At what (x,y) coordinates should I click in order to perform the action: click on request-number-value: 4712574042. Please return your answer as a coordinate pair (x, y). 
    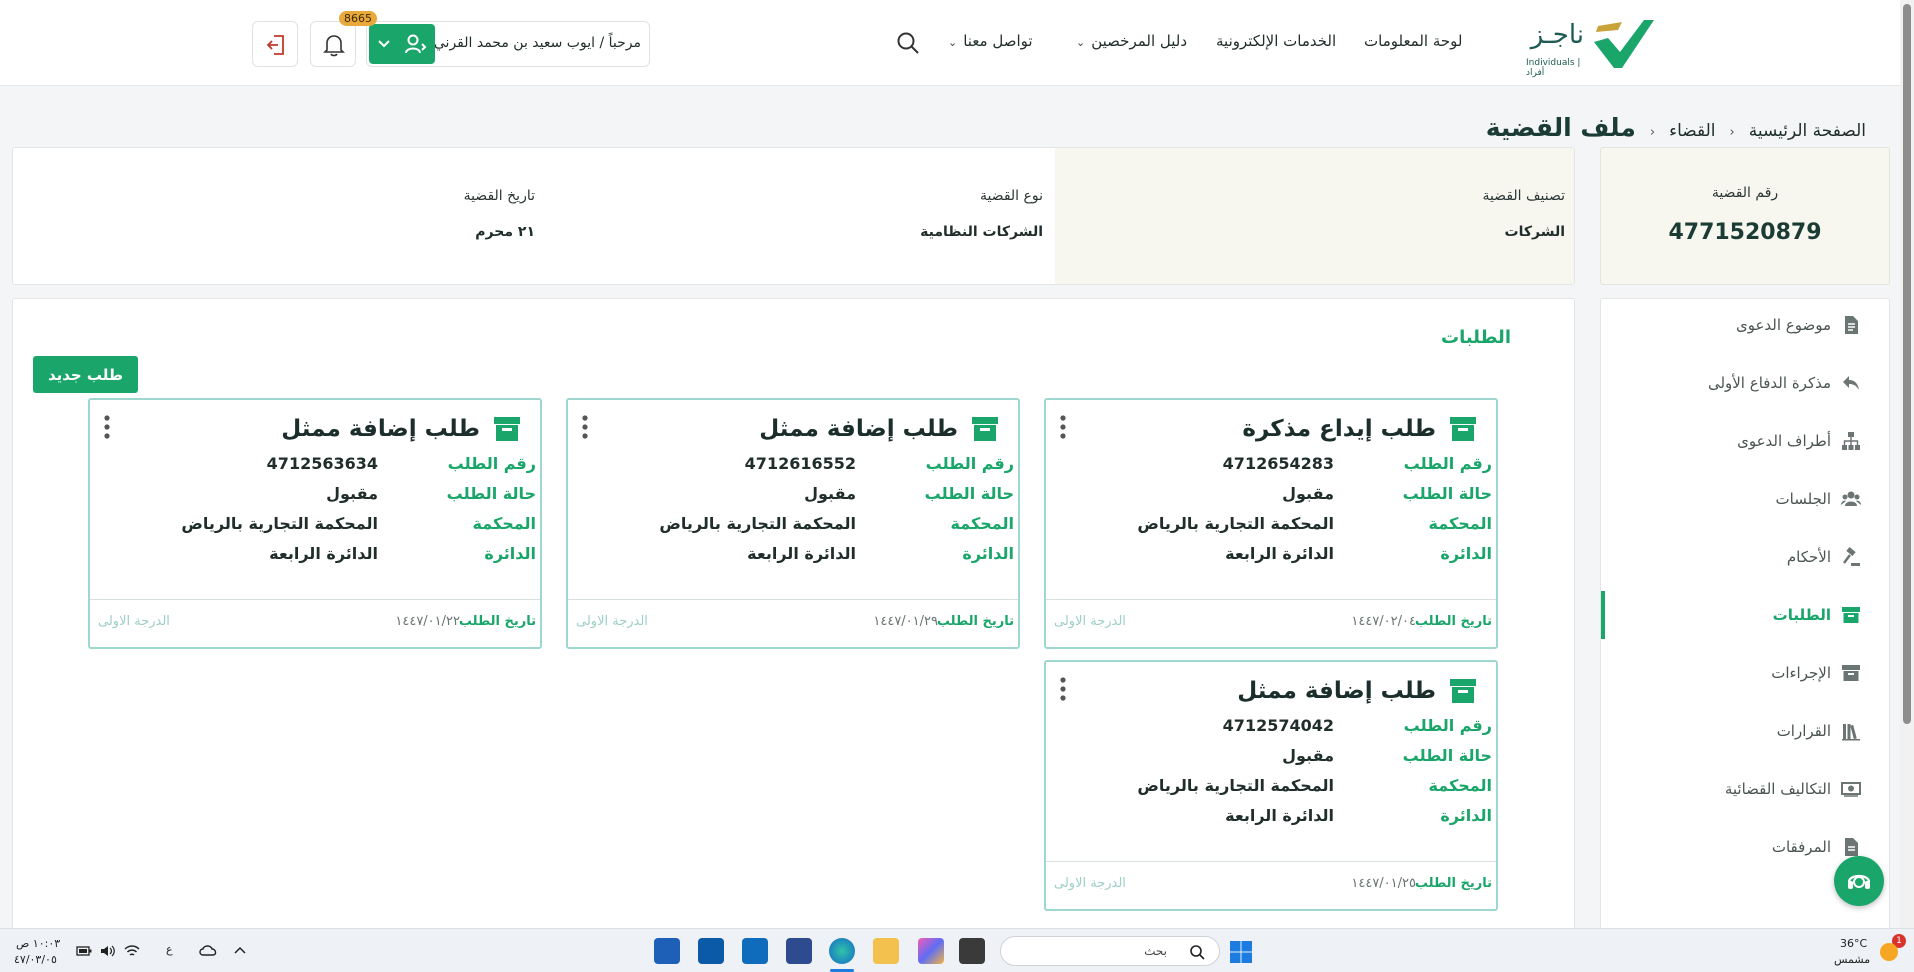
    Looking at the image, I should click on (1278, 725).